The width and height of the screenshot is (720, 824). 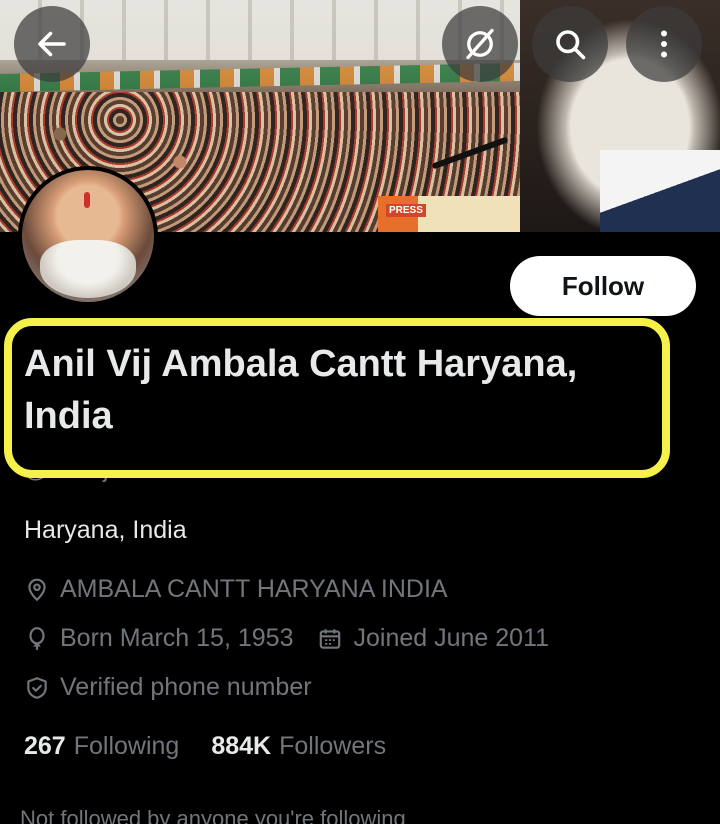 I want to click on more-options-button, so click(x=664, y=44).